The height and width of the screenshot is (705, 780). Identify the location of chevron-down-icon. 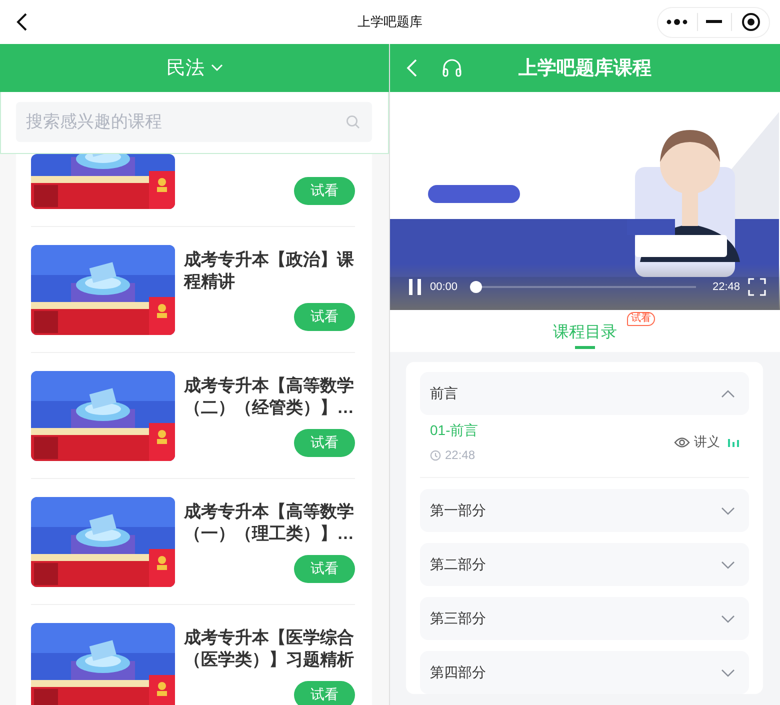
(216, 68).